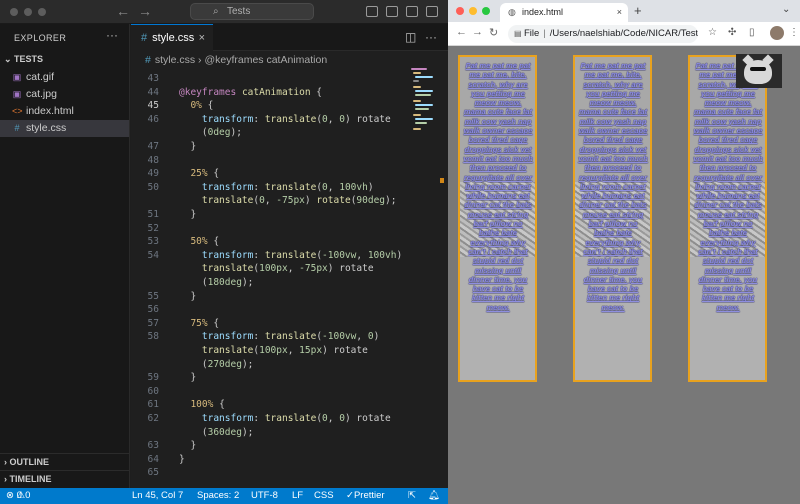 The width and height of the screenshot is (800, 504). Describe the element at coordinates (218, 496) in the screenshot. I see `indentation: Spaces: 2` at that location.